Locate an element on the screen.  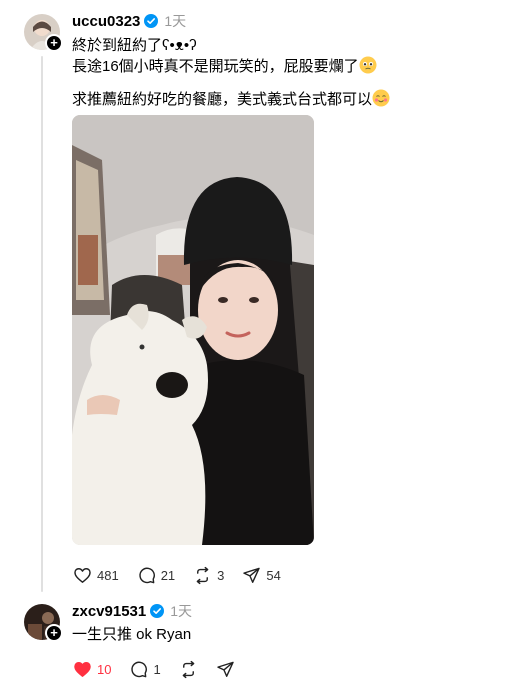
reply-follow-plus-icon: + is located at coordinates (54, 633).